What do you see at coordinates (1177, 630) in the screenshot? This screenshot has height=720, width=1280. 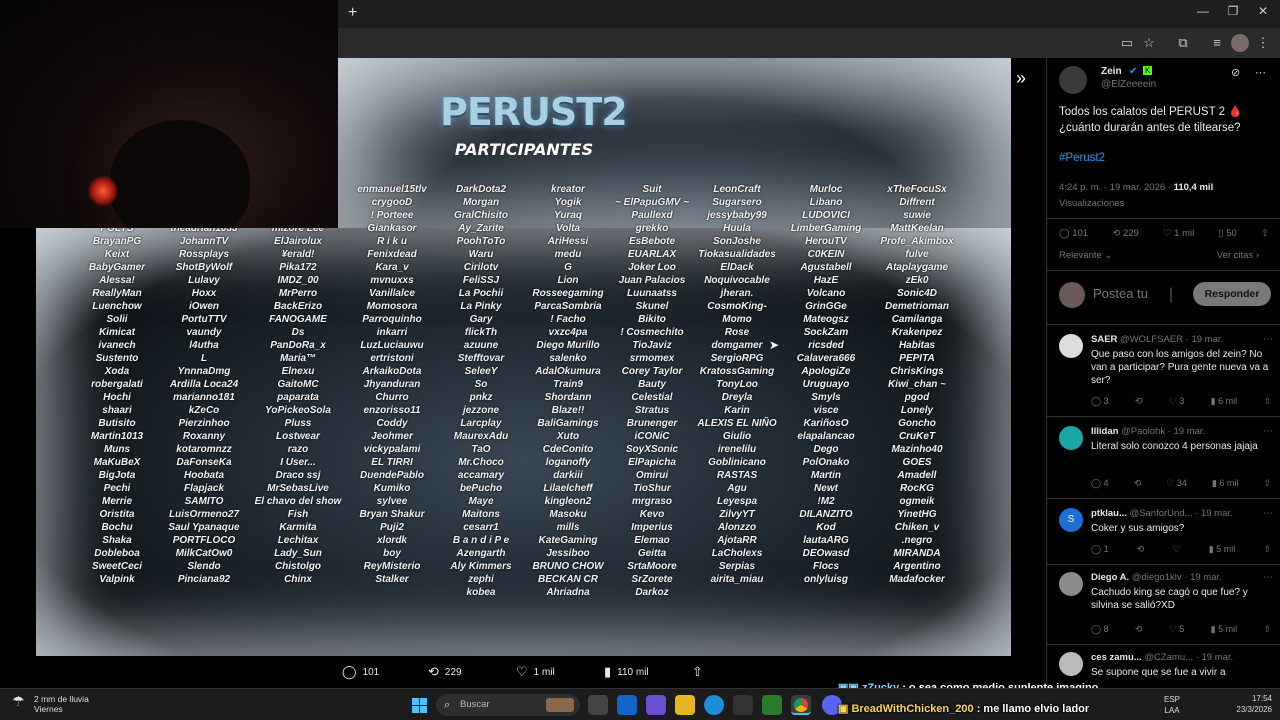 I see `heart-icon: ♡ 5` at bounding box center [1177, 630].